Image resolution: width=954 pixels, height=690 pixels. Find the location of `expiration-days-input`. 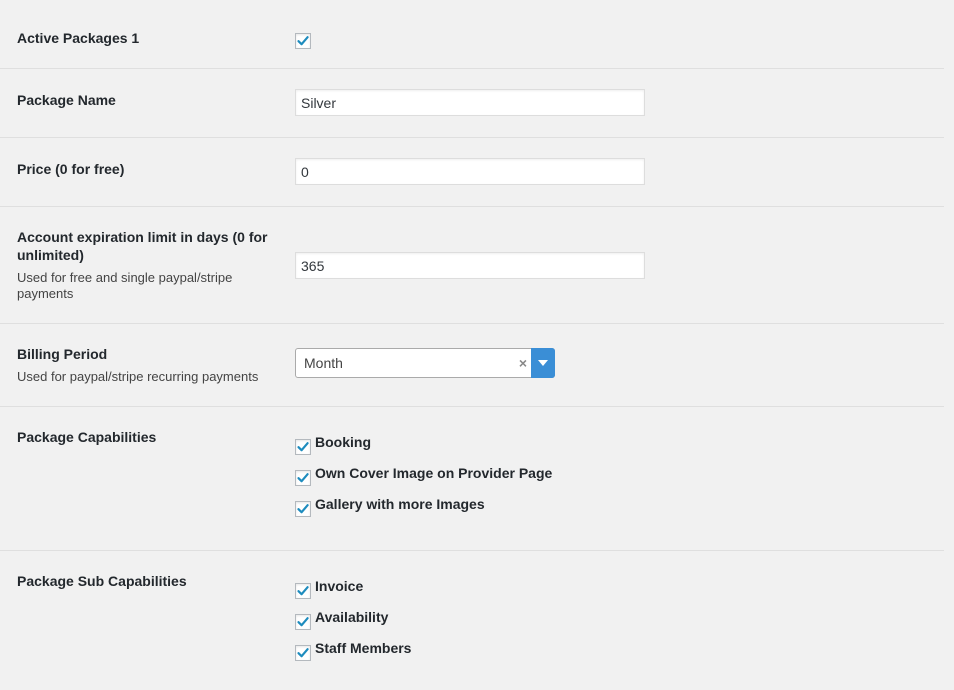

expiration-days-input is located at coordinates (470, 265).